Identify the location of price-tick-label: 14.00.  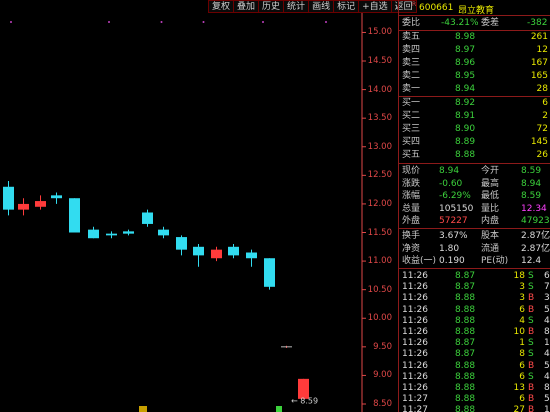
(379, 89).